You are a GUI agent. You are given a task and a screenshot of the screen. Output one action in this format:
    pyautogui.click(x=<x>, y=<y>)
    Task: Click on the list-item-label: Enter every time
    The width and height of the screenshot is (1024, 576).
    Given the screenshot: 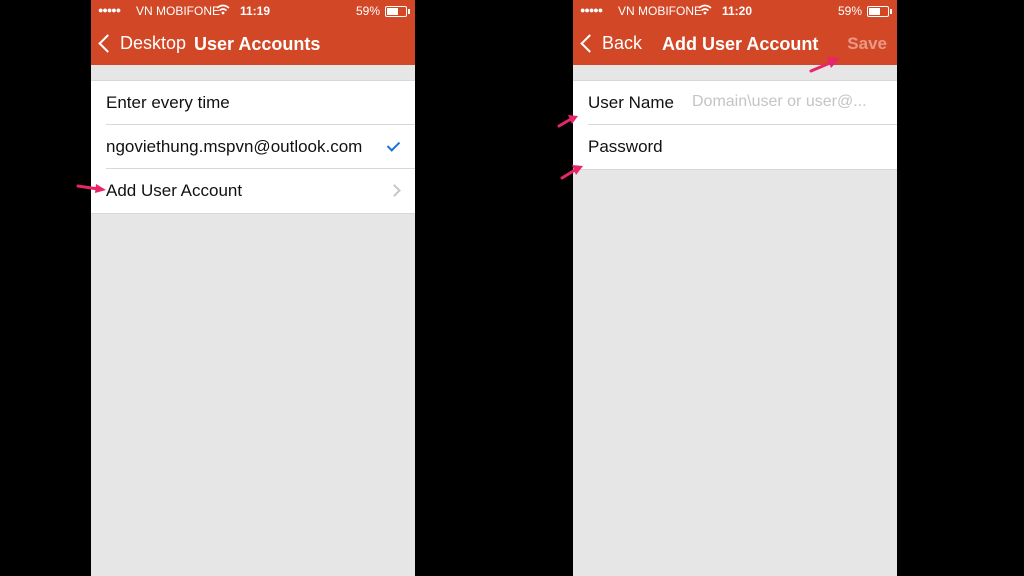 What is the action you would take?
    pyautogui.click(x=168, y=102)
    